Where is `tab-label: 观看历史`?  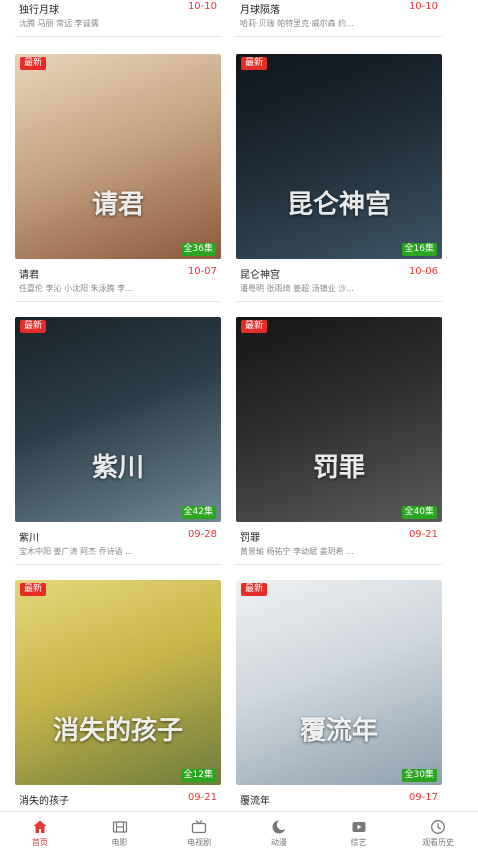
tab-label: 观看历史 is located at coordinates (438, 842).